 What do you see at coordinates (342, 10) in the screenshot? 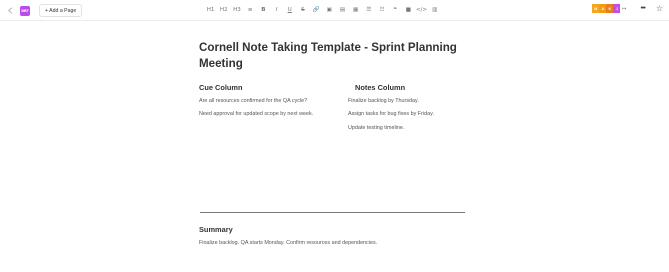
I see `video-button: ▤` at bounding box center [342, 10].